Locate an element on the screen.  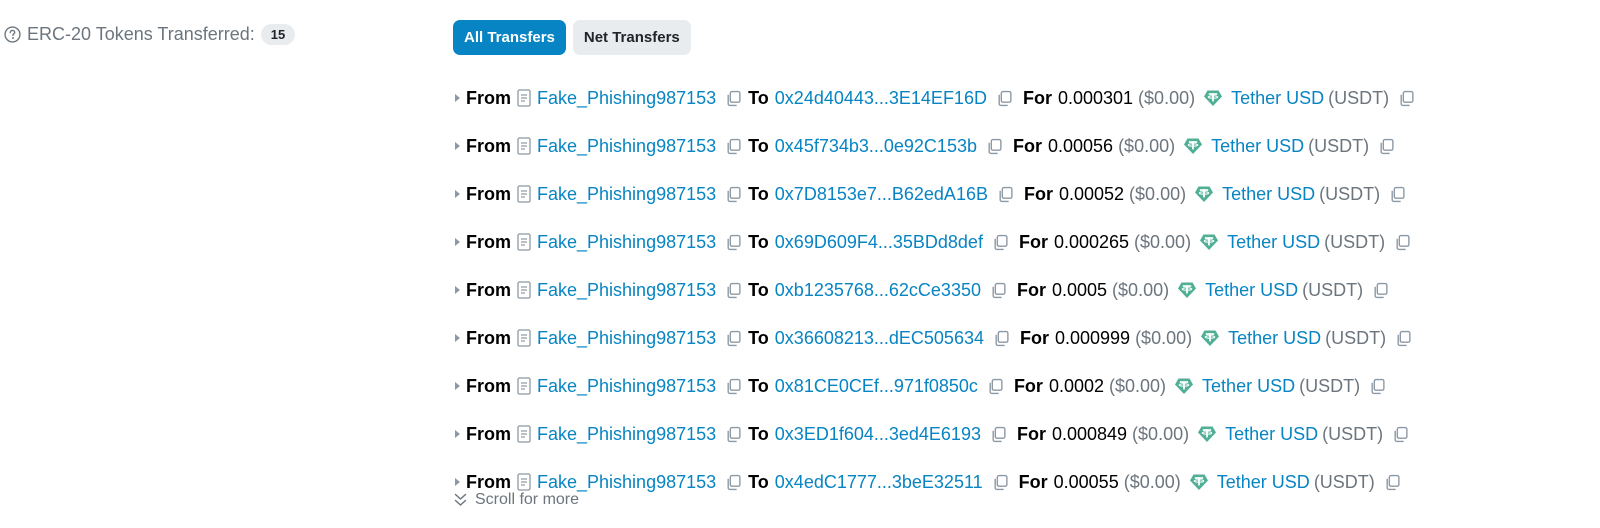
amount-value: 0.000999 is located at coordinates (1092, 337).